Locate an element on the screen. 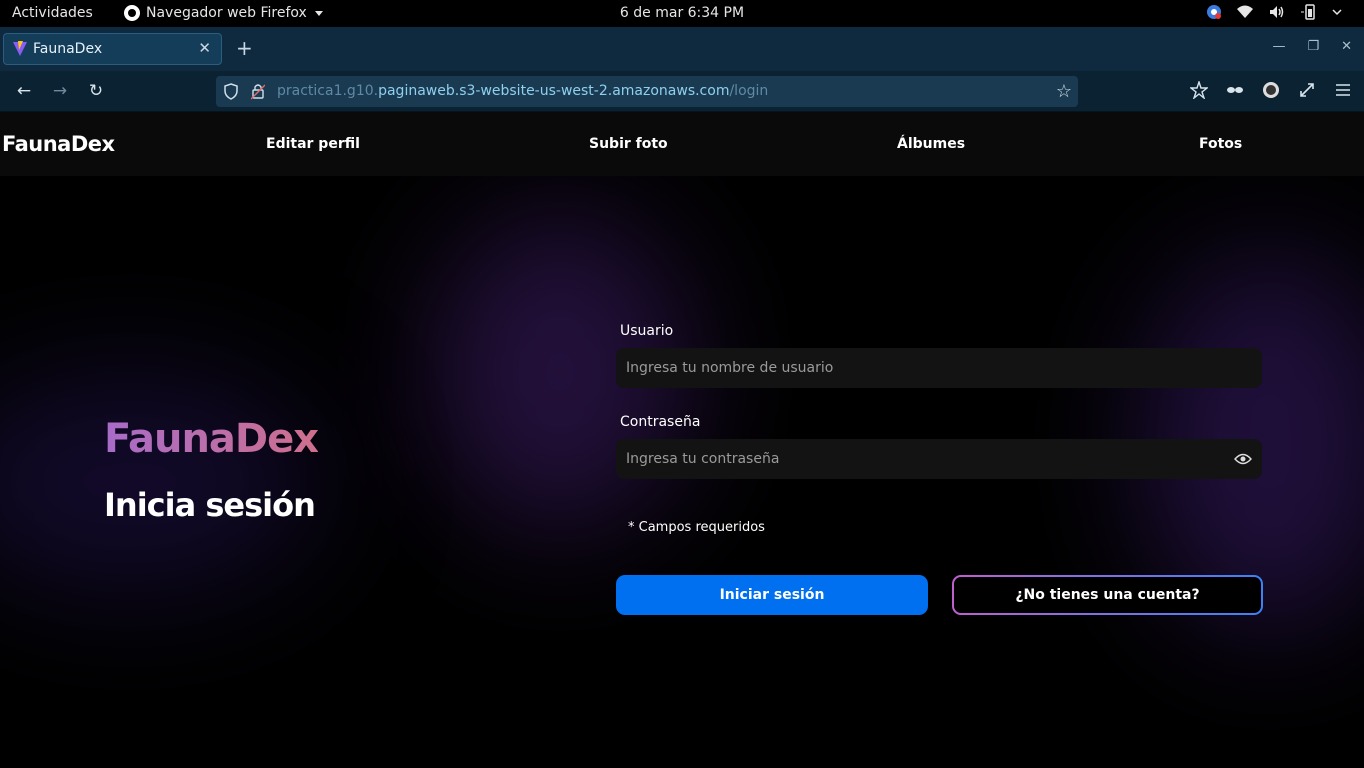 The width and height of the screenshot is (1364, 768). login-heading: Inicia sesión is located at coordinates (210, 505).